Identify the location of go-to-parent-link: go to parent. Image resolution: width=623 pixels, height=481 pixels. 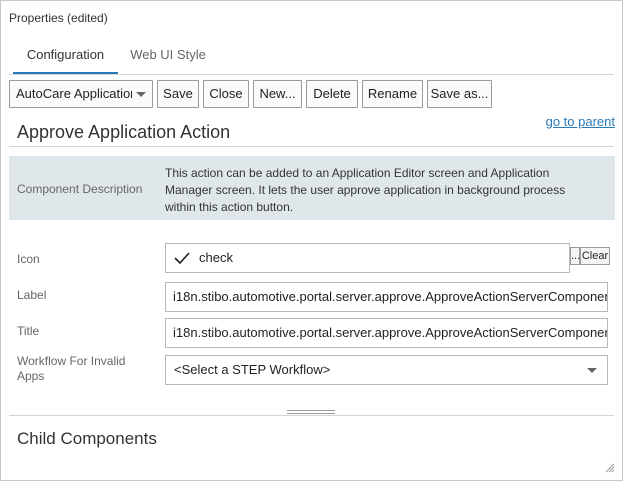
(580, 121).